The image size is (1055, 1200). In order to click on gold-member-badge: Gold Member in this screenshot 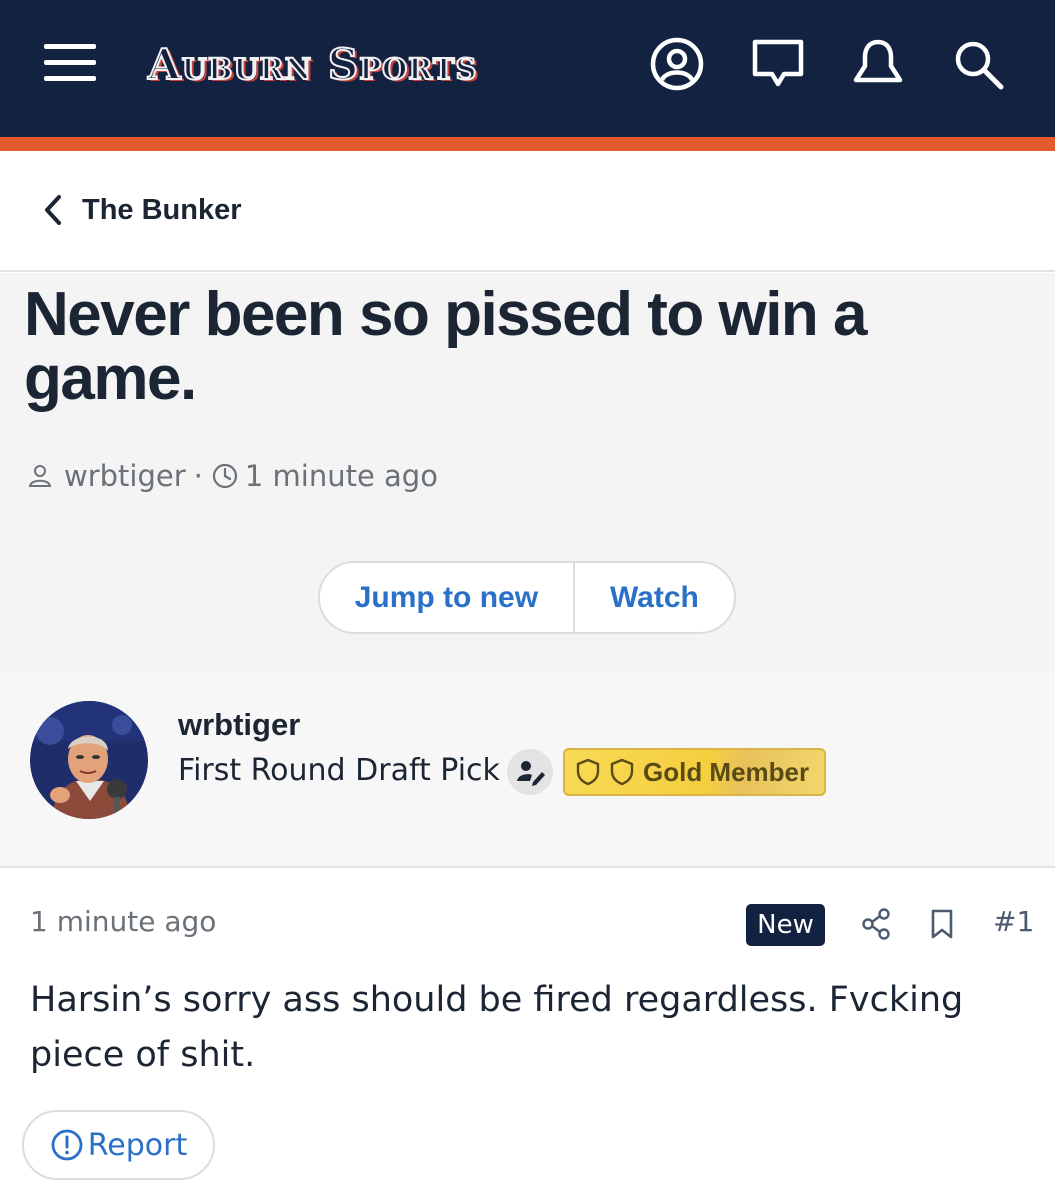, I will do `click(694, 772)`.